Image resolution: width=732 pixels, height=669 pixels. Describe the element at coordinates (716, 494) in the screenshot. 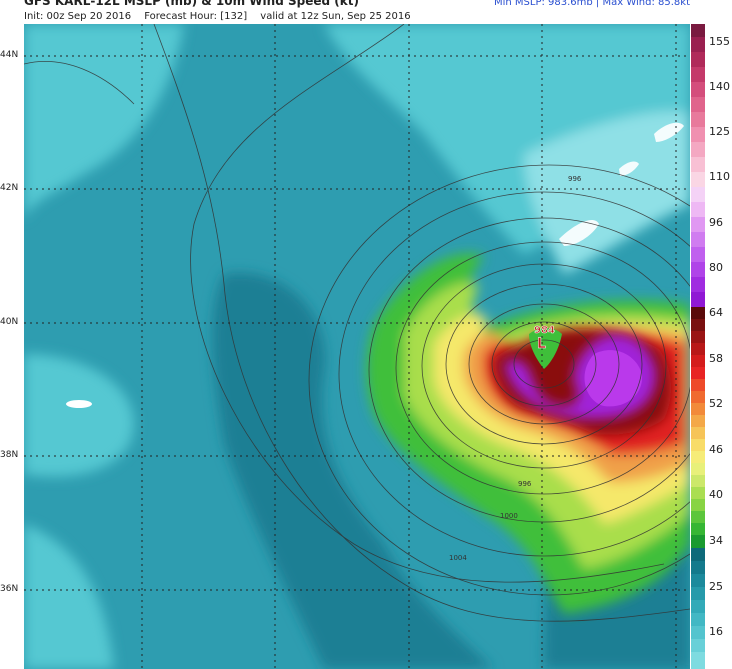

I see `colorbar-label: 40` at that location.